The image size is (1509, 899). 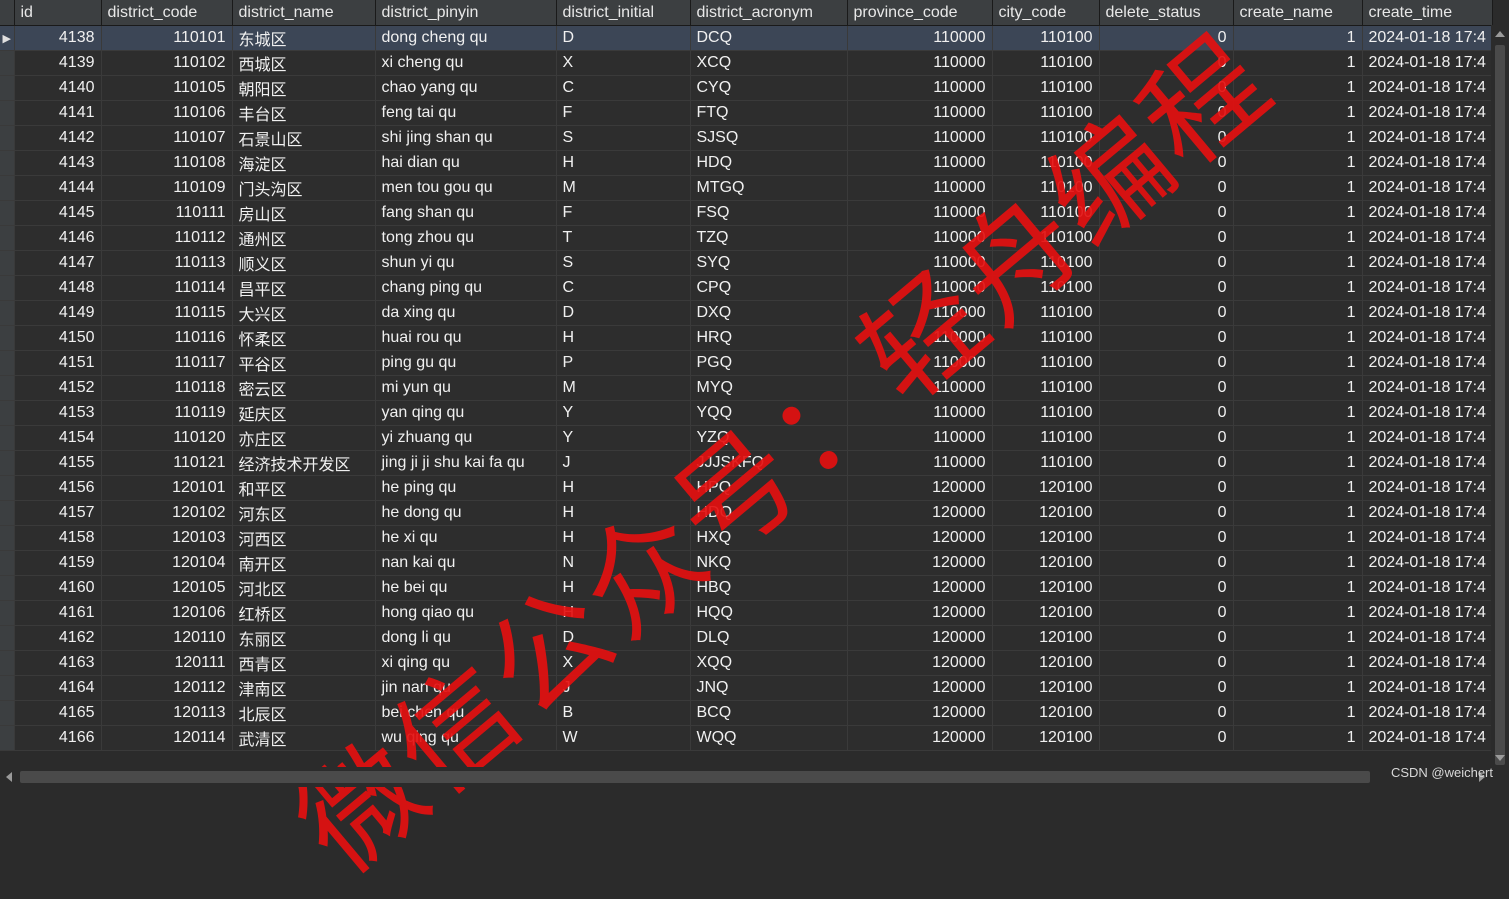 I want to click on cell-district-name: 大兴区, so click(x=304, y=313).